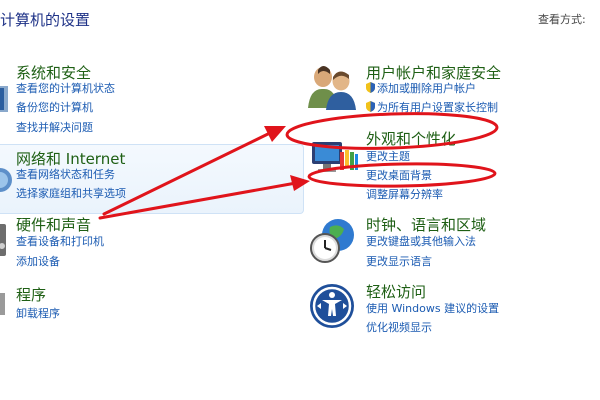  What do you see at coordinates (53, 72) in the screenshot?
I see `category-title-system-security: 系统和安全` at bounding box center [53, 72].